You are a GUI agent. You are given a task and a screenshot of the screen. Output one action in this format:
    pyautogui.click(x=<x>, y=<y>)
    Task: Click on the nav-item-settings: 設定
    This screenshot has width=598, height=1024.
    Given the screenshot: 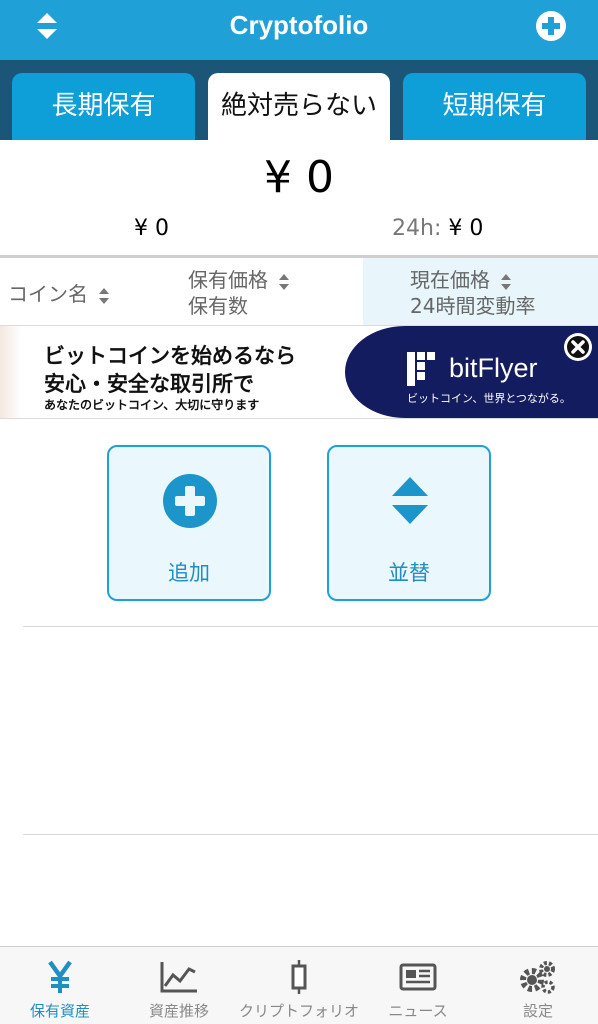 What is the action you would take?
    pyautogui.click(x=538, y=985)
    